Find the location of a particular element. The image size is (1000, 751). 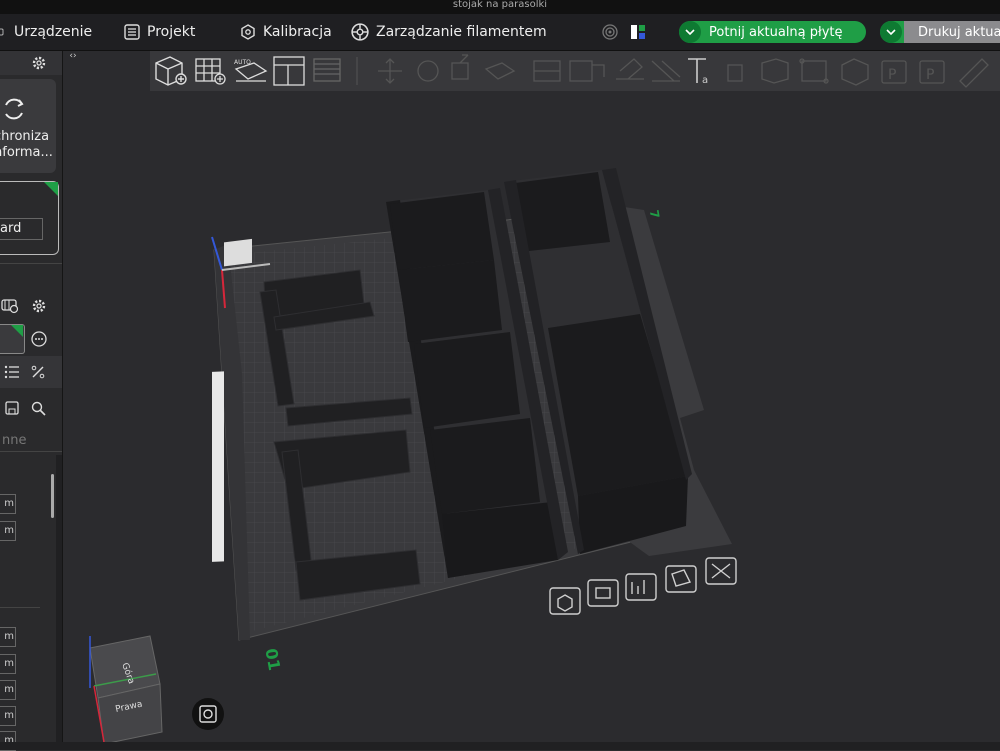

collapse-sidebar-icon: ‹› is located at coordinates (73, 58).